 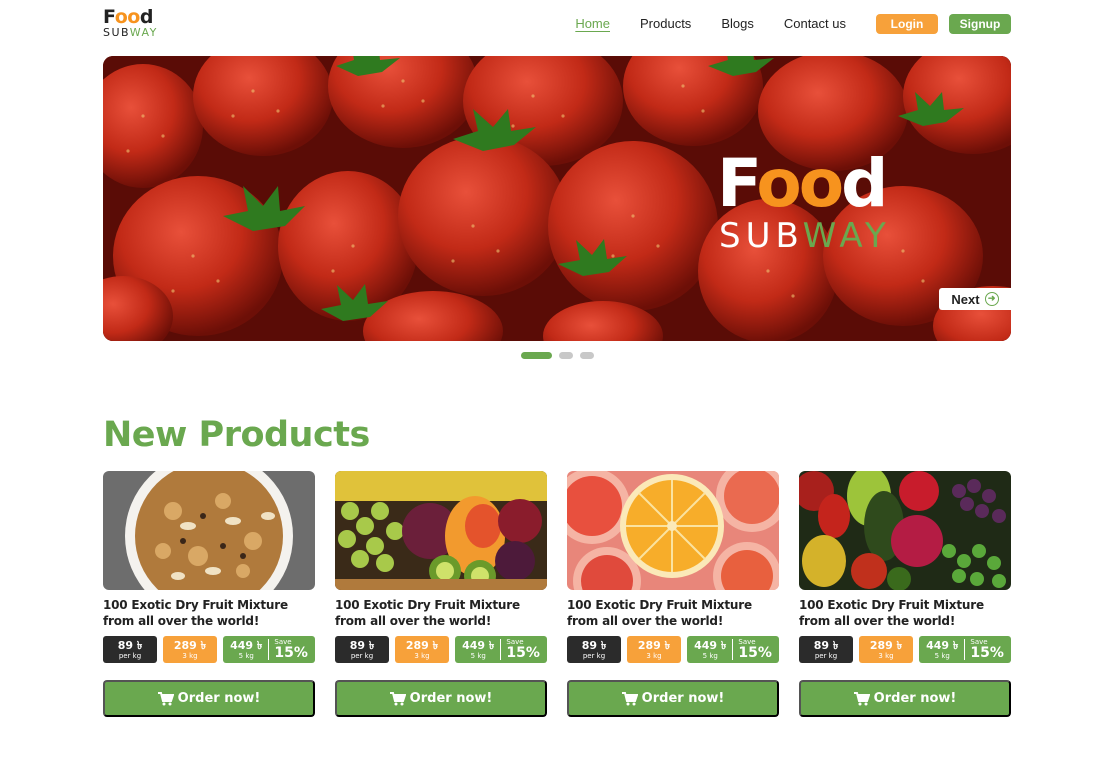 I want to click on slider-next-label: Next, so click(x=965, y=299).